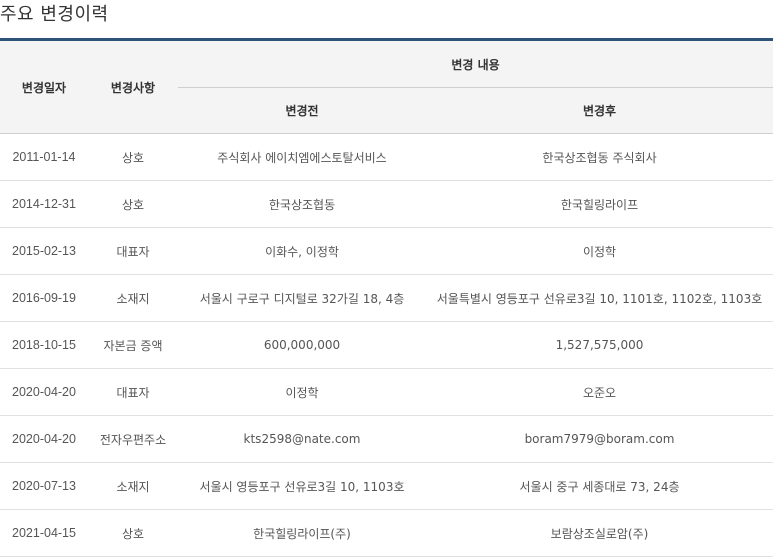 This screenshot has width=773, height=557. I want to click on header-change-content: 변경 내용, so click(475, 63).